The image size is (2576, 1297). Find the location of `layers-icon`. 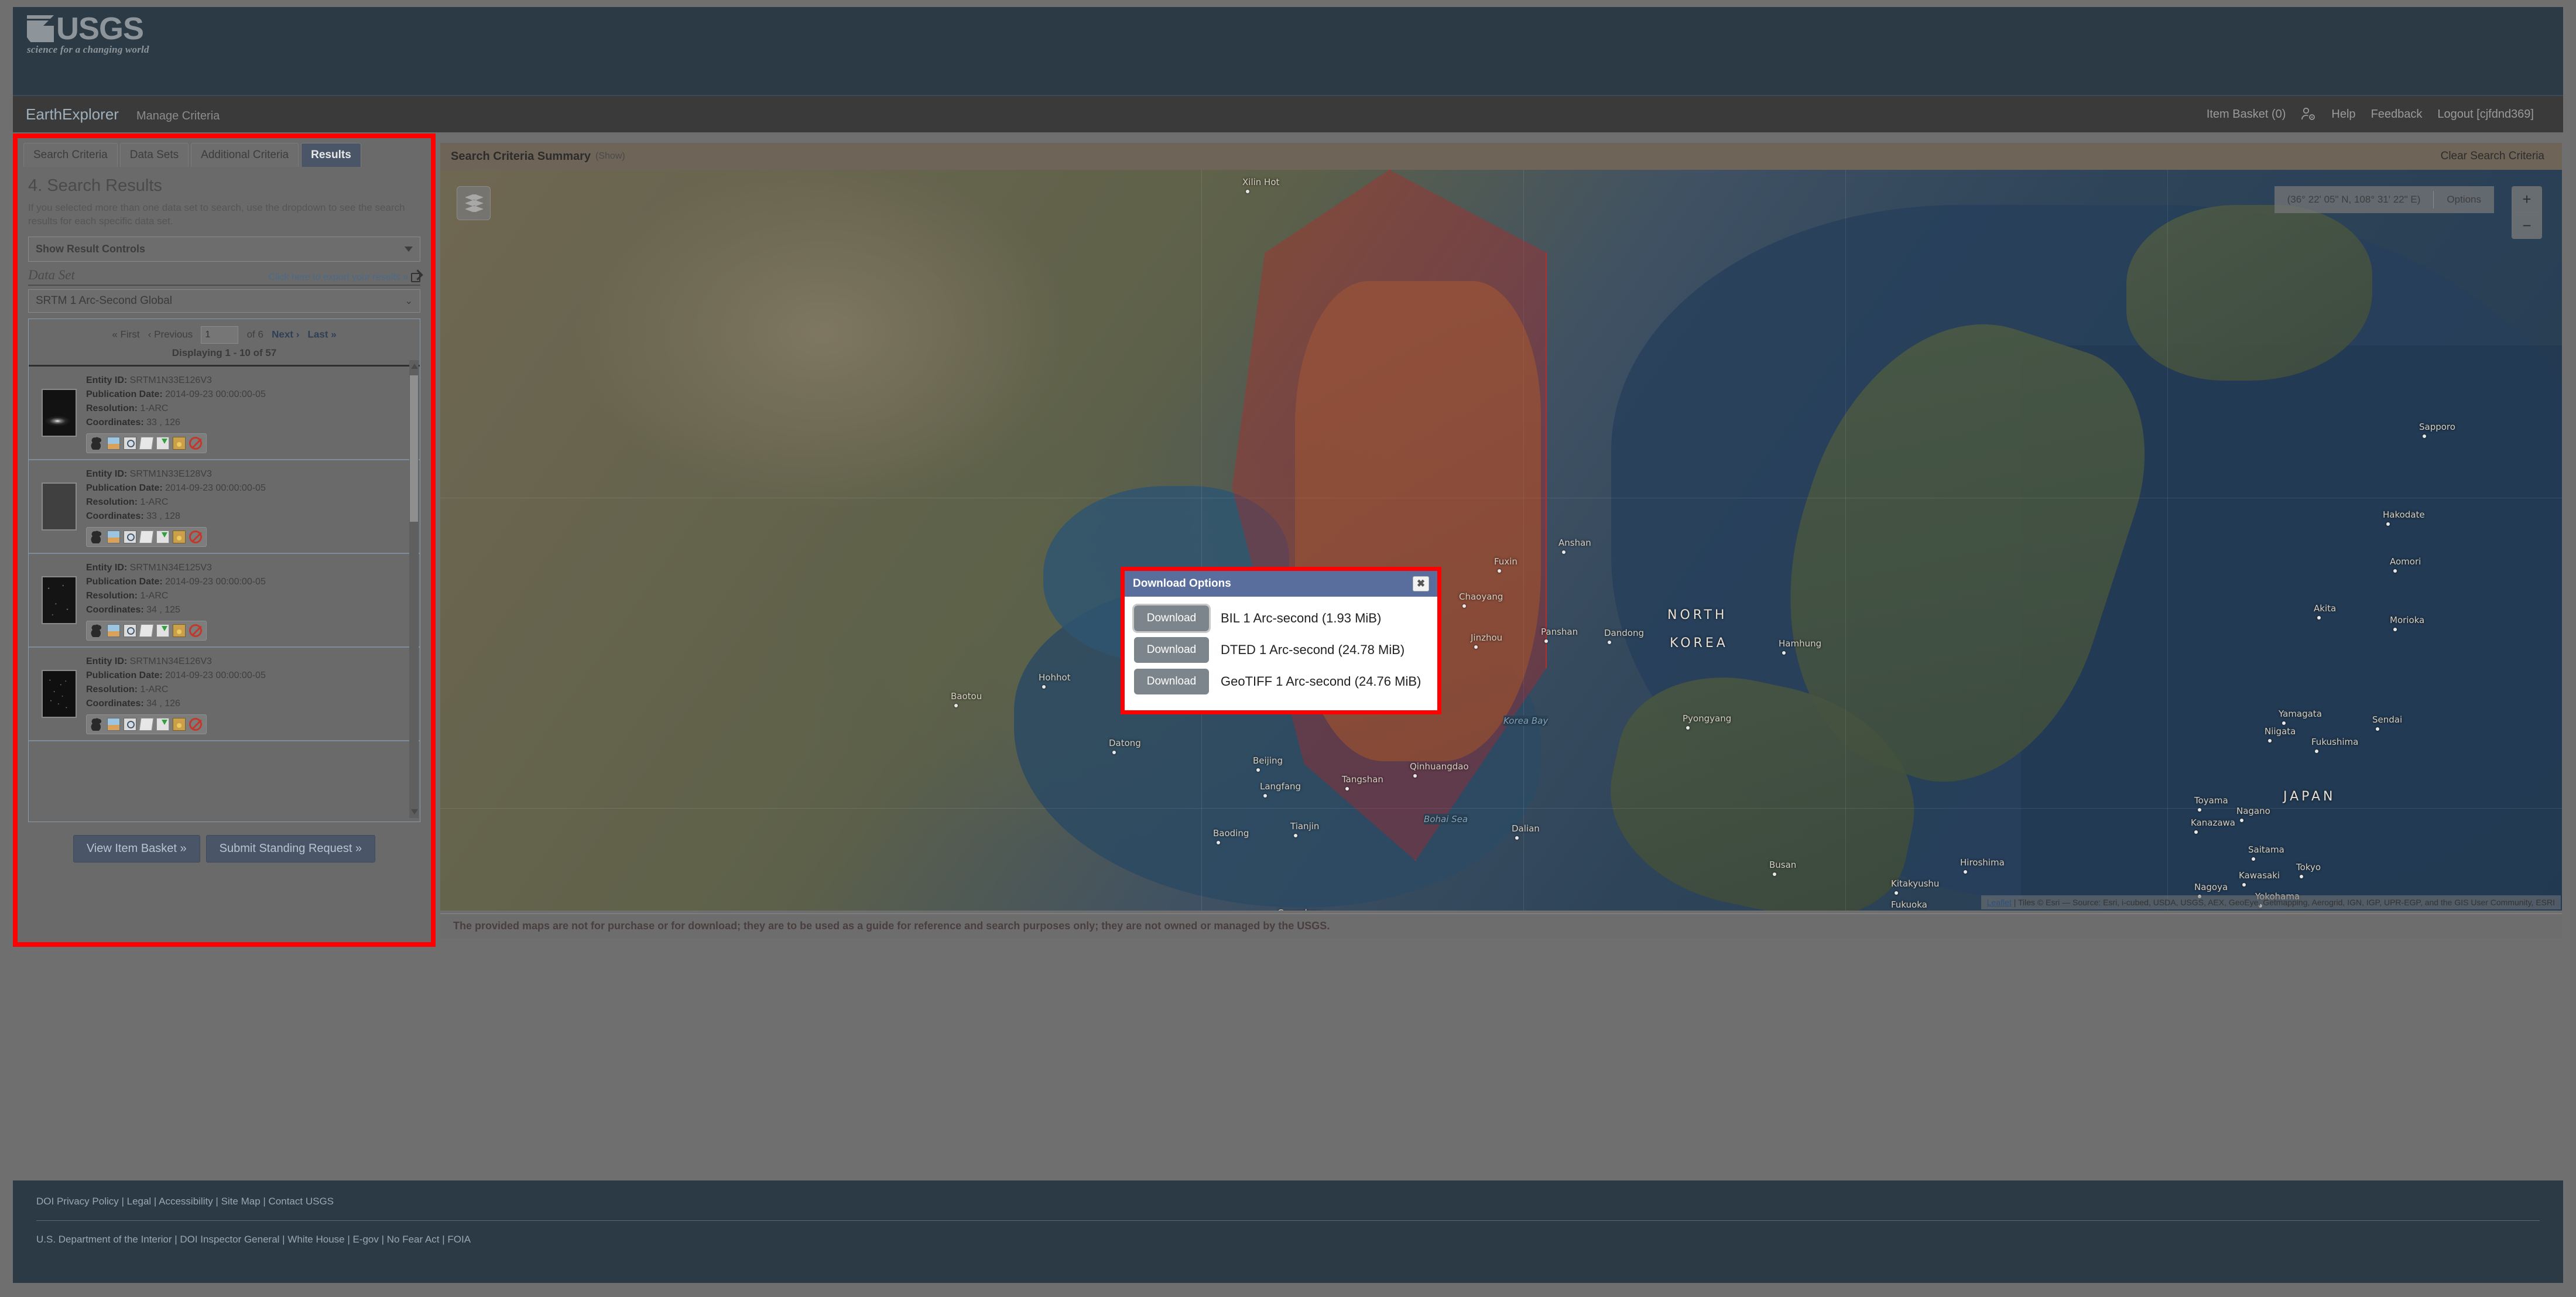

layers-icon is located at coordinates (474, 203).